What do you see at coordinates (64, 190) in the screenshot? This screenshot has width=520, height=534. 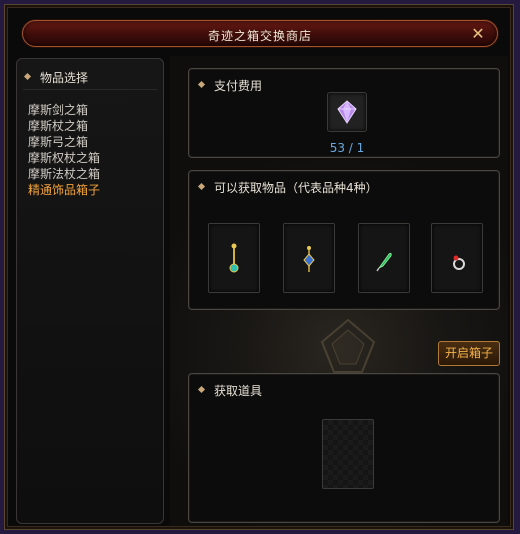 I see `list-item-accessory-box: 精通饰品箱子` at bounding box center [64, 190].